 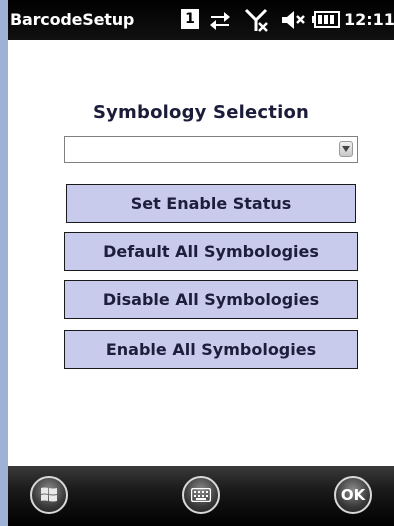 What do you see at coordinates (346, 149) in the screenshot?
I see `chevron-down-icon` at bounding box center [346, 149].